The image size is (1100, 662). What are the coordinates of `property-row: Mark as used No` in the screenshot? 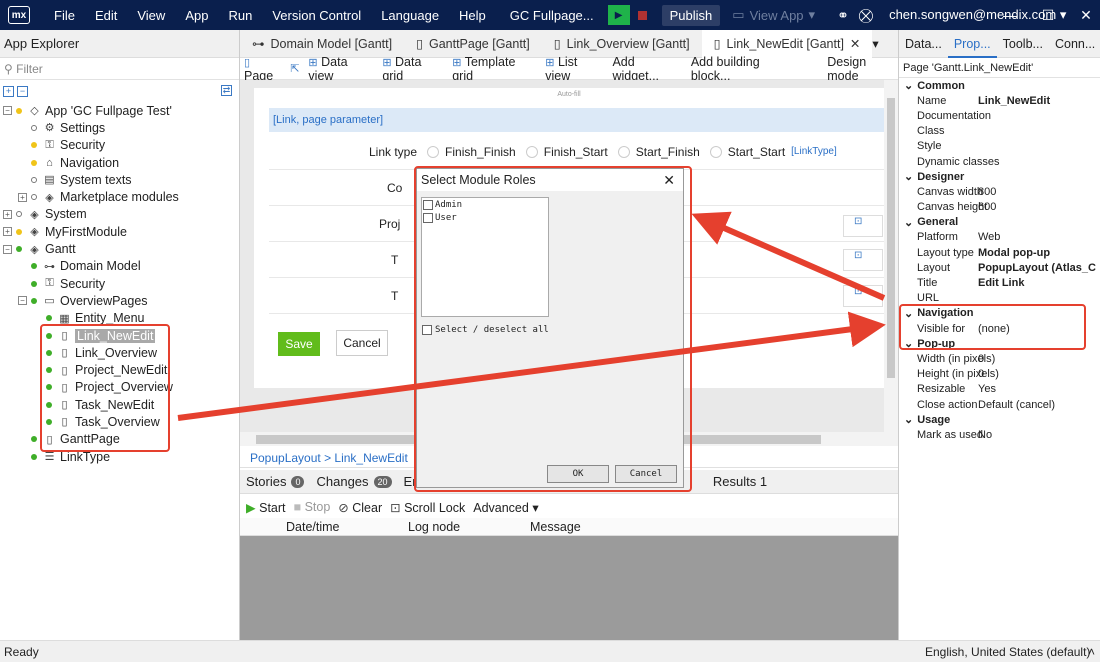 It's located at (999, 434).